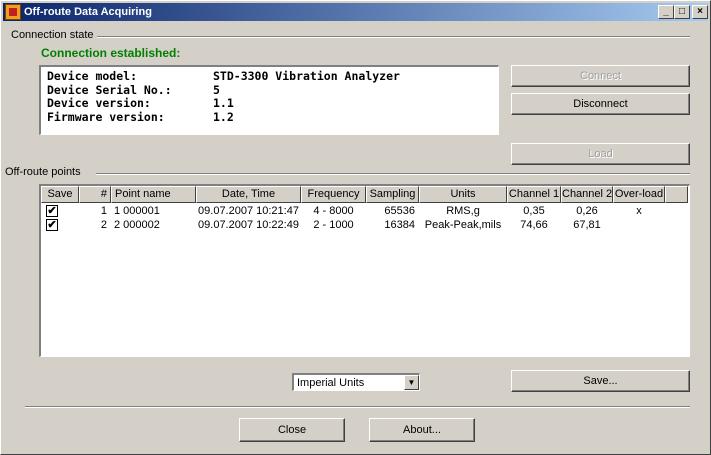 The image size is (711, 455). I want to click on cell-units: RMS,g, so click(463, 211).